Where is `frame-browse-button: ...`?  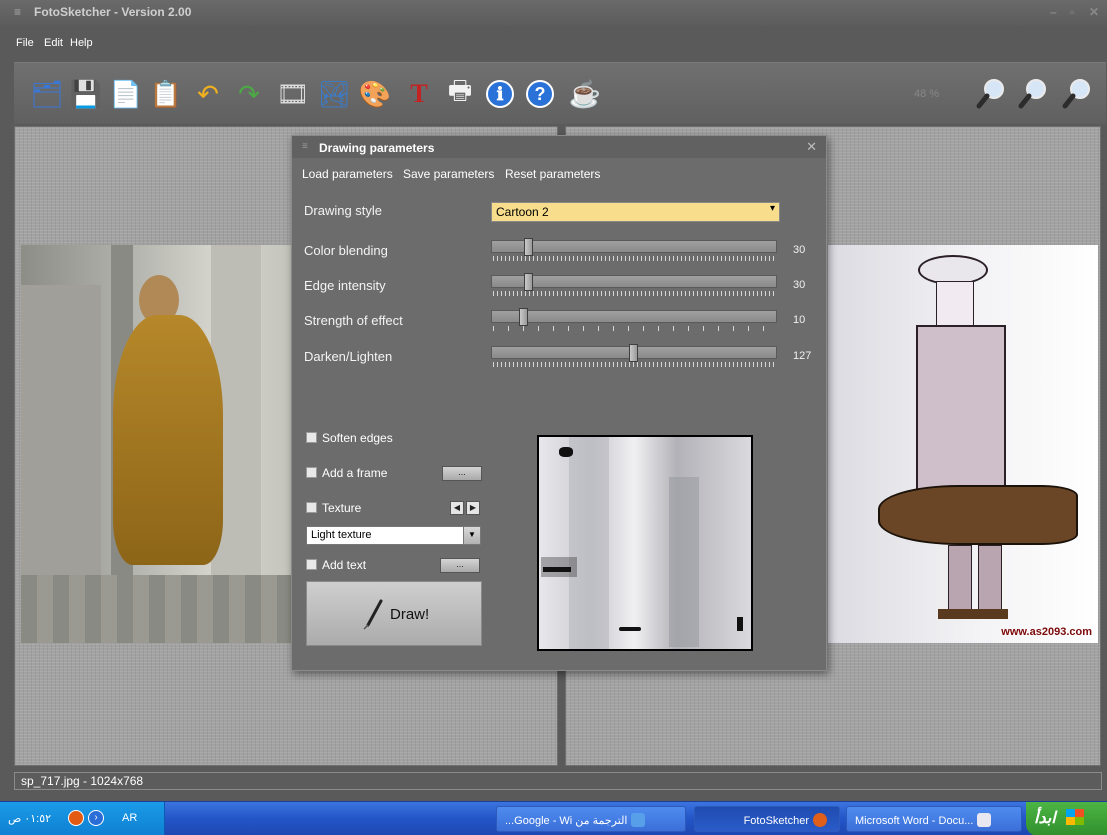 frame-browse-button: ... is located at coordinates (462, 473).